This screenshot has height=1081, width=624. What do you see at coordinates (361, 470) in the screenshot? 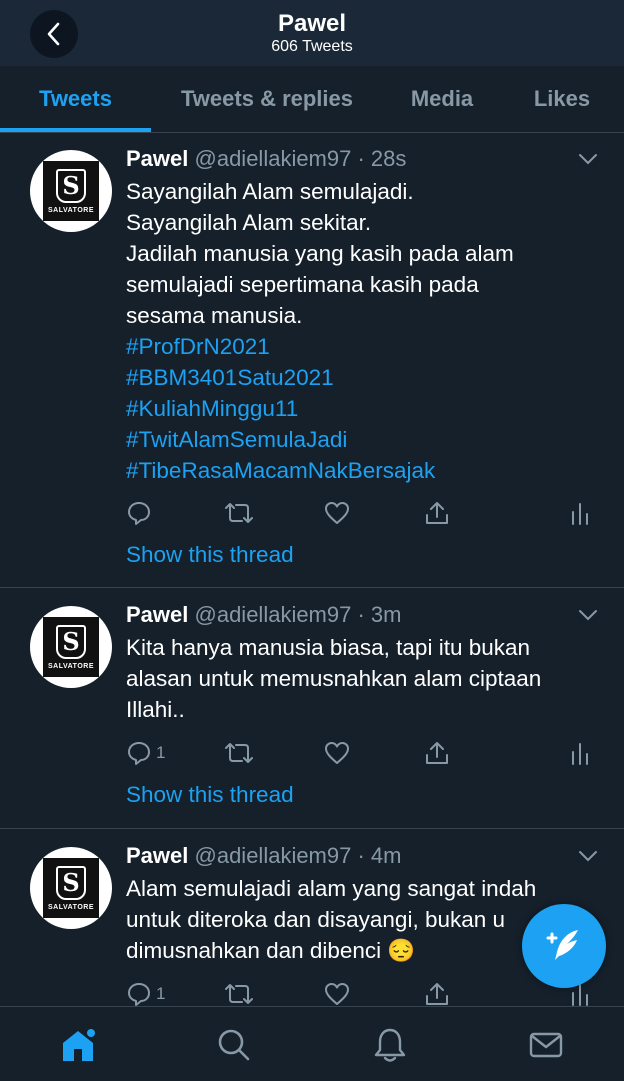
I see `hashtag-link: #TibeRasaMacamNakBersajak` at bounding box center [361, 470].